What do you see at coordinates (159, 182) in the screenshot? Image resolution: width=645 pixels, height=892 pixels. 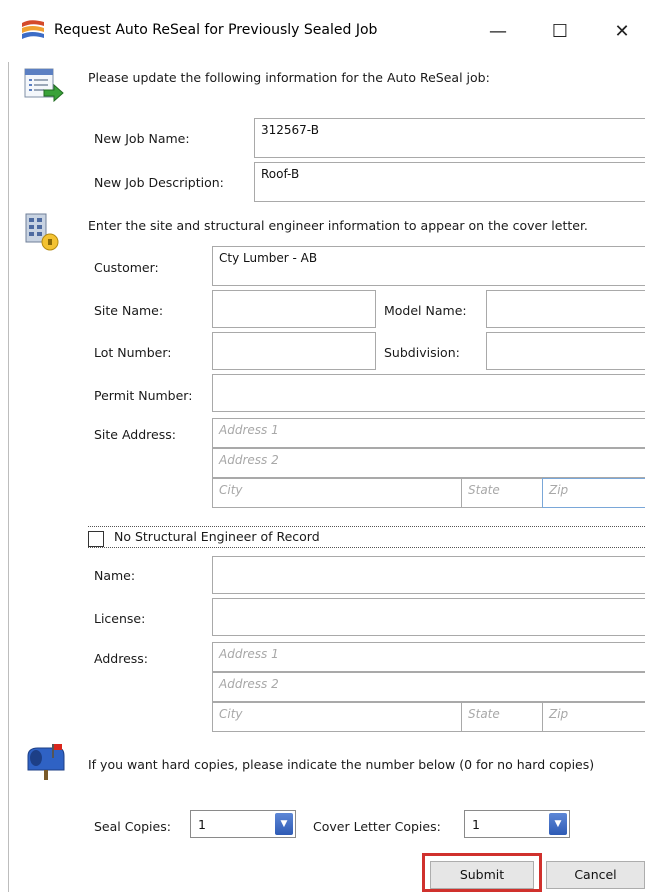 I see `job-description-label: New Job Description:` at bounding box center [159, 182].